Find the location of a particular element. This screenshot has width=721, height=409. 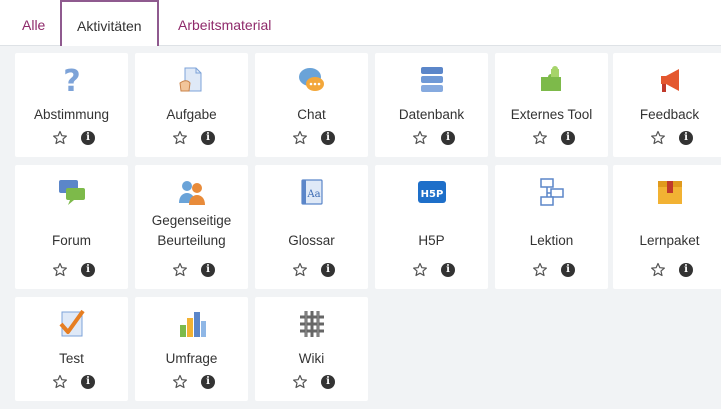

chat-icon is located at coordinates (311, 79).